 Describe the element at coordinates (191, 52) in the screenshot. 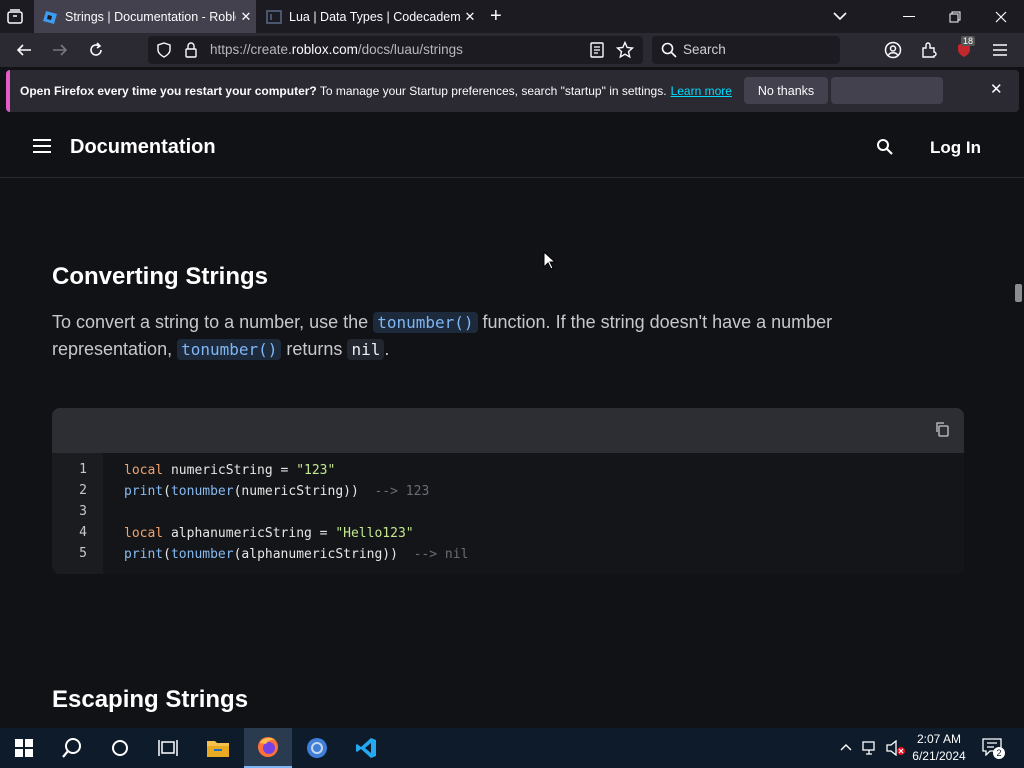

I see `lock-icon` at that location.